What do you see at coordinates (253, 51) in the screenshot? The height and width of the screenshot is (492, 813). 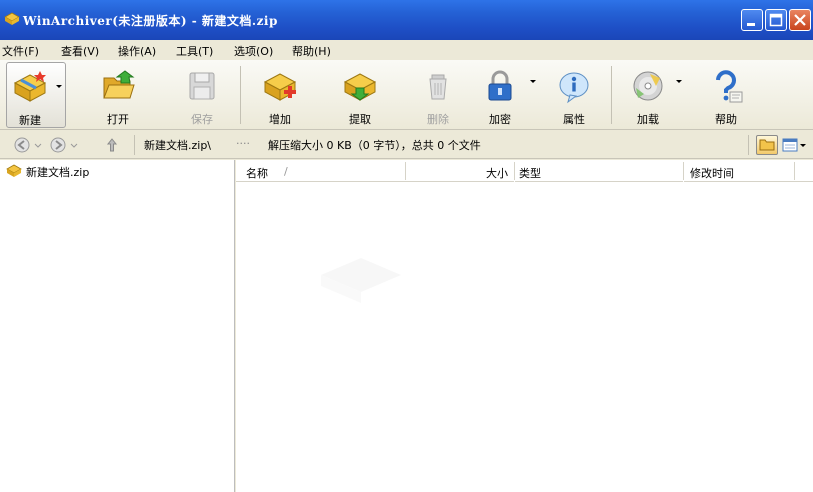 I see `menu-options: 选项(O)` at bounding box center [253, 51].